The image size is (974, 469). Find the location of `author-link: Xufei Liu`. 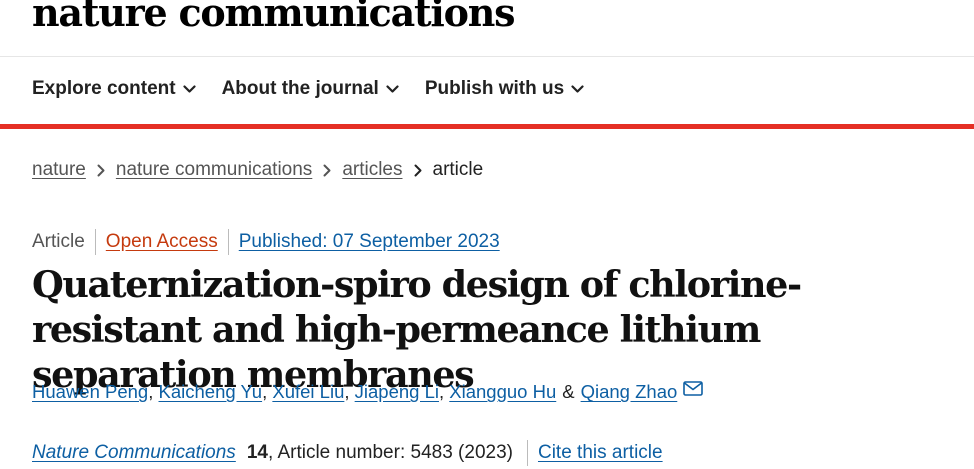

author-link: Xufei Liu is located at coordinates (308, 392).